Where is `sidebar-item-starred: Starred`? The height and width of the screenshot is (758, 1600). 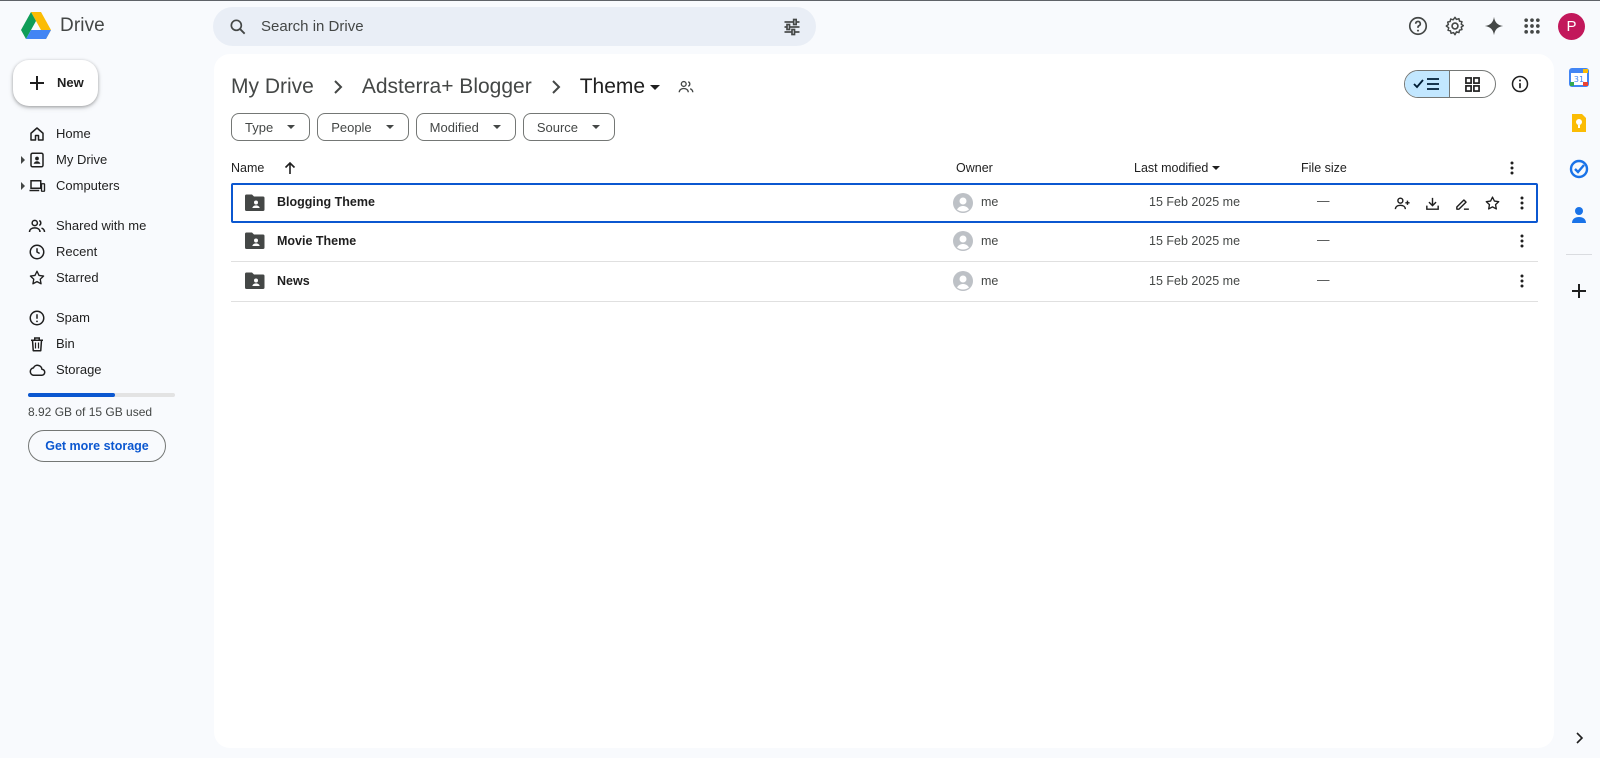
sidebar-item-starred: Starred is located at coordinates (110, 278).